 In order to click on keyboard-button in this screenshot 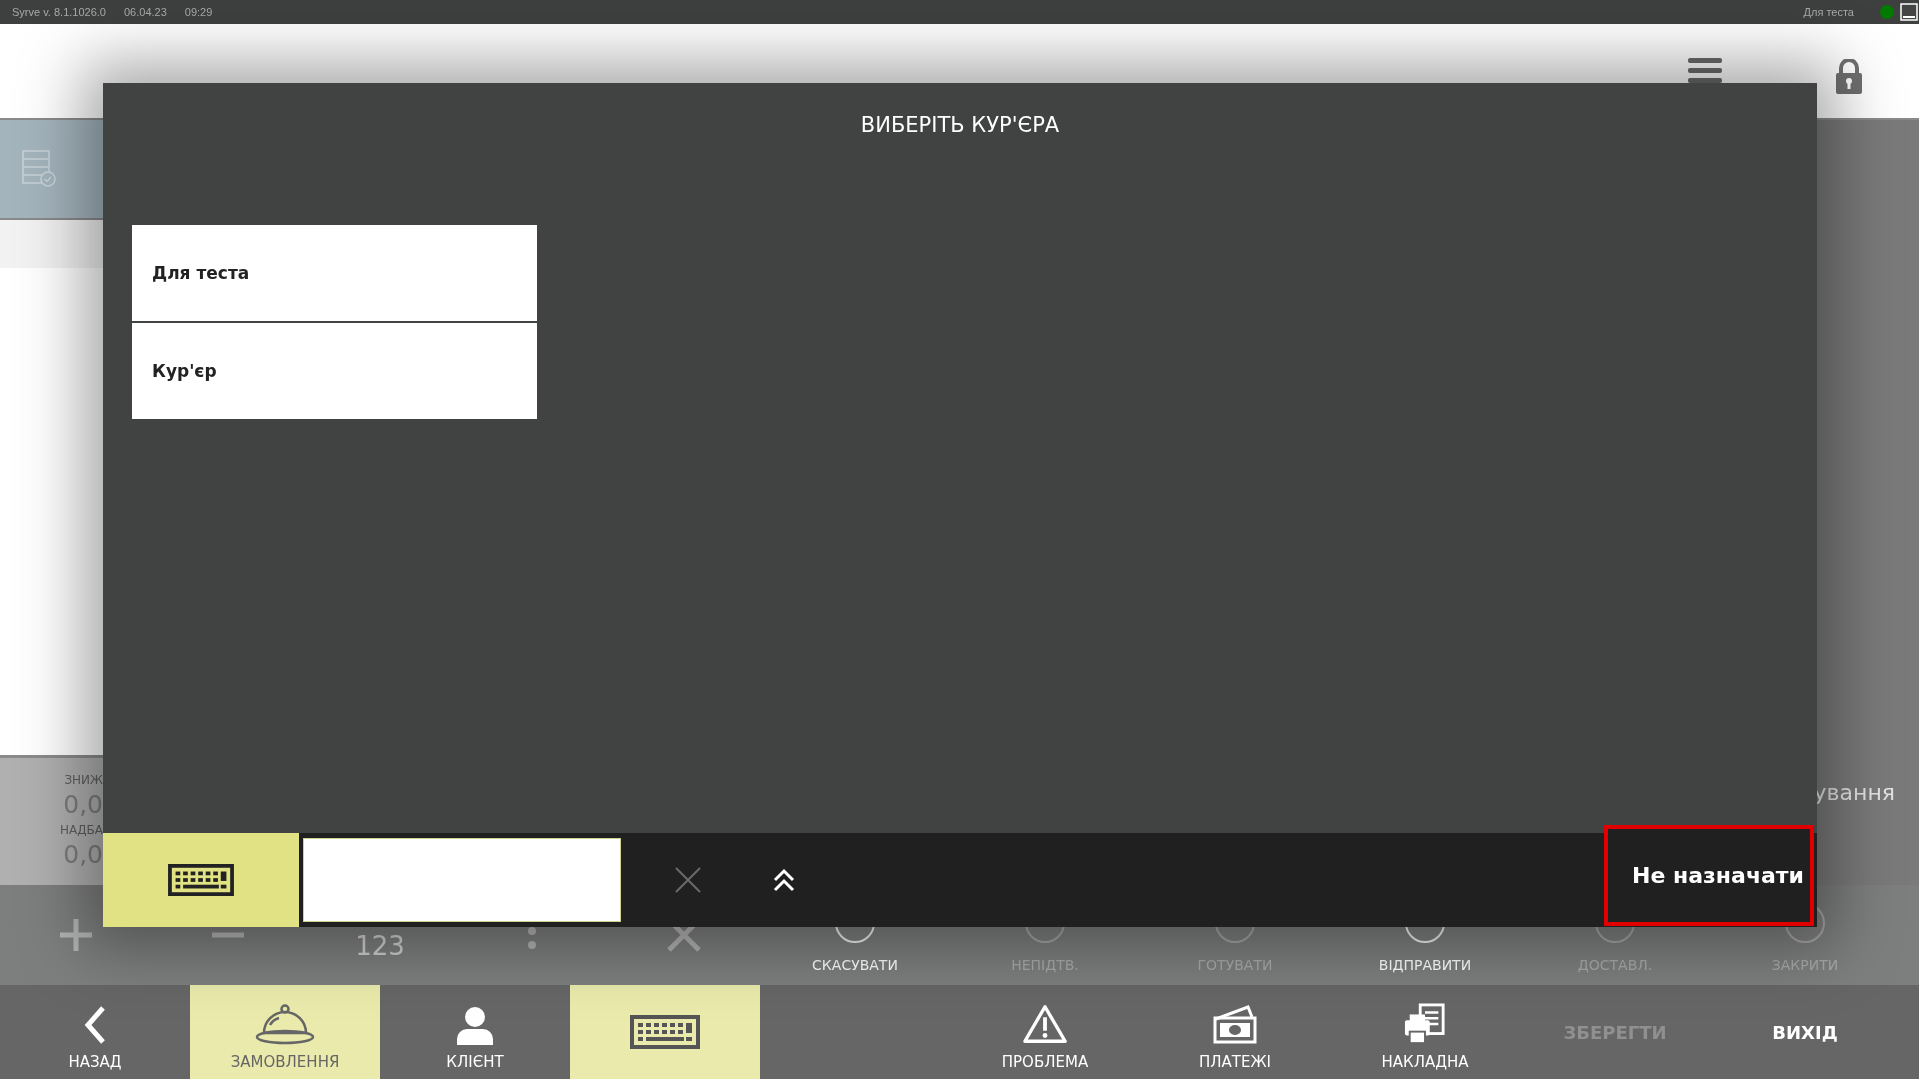, I will do `click(201, 880)`.